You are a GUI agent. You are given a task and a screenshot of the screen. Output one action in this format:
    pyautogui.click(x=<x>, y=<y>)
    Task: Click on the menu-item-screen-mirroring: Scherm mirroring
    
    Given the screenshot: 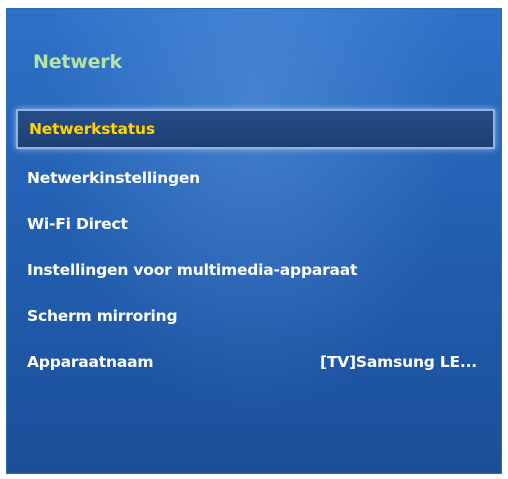 What is the action you would take?
    pyautogui.click(x=254, y=316)
    